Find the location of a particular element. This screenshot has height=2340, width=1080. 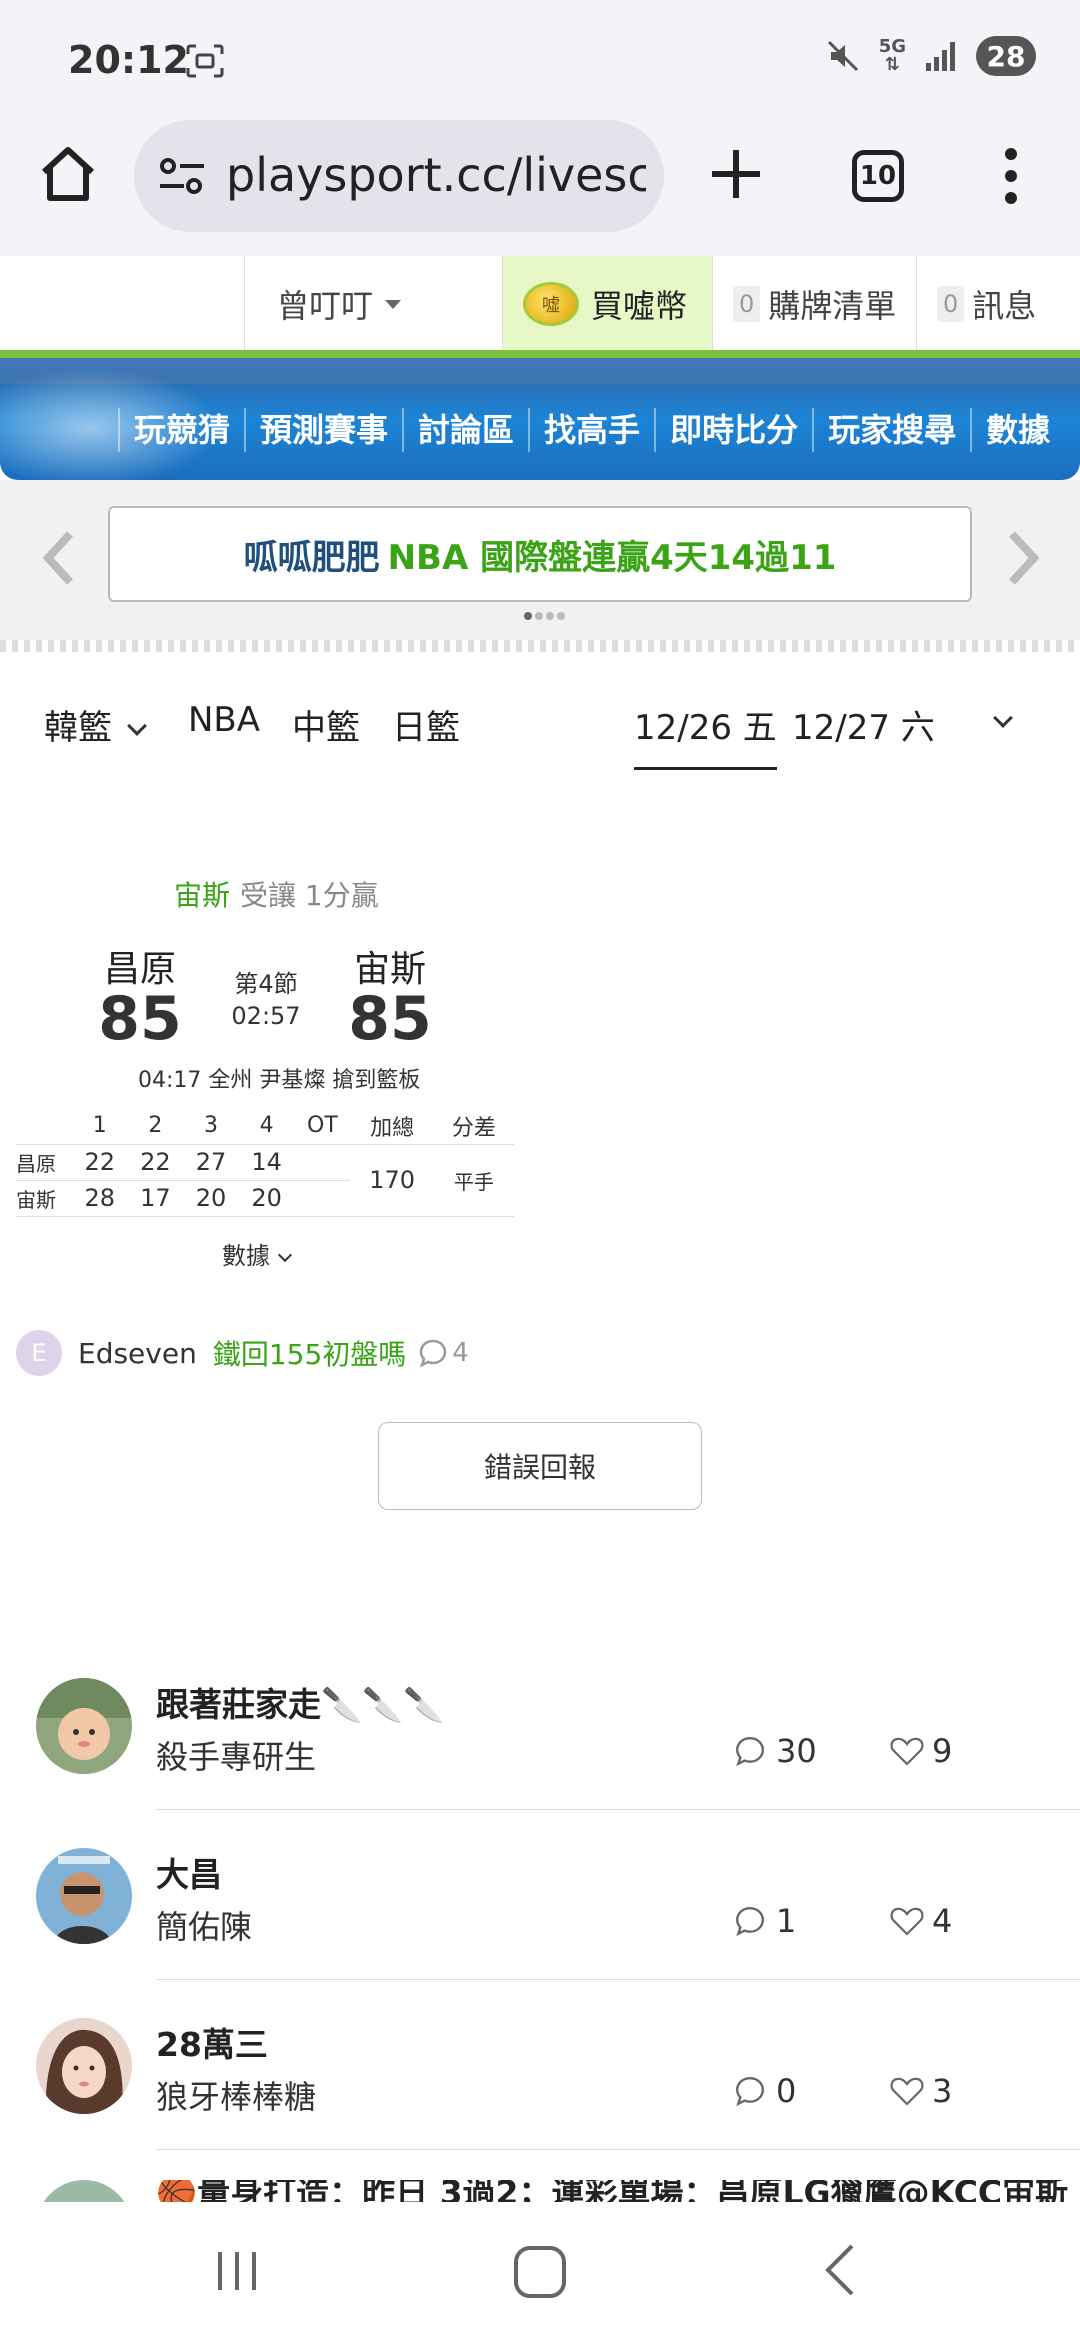

quarter-score: 28 is located at coordinates (100, 1198).